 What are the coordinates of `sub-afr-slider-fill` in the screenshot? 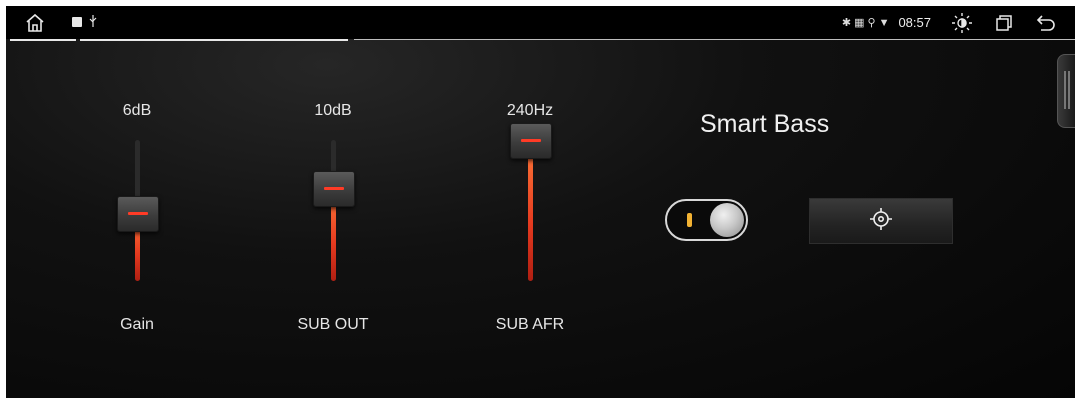 It's located at (530, 210).